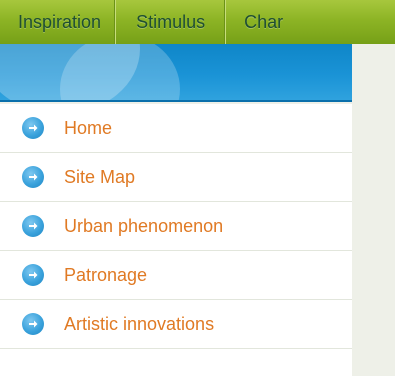 The height and width of the screenshot is (376, 395). I want to click on tab-label: Stimulus, so click(171, 21).